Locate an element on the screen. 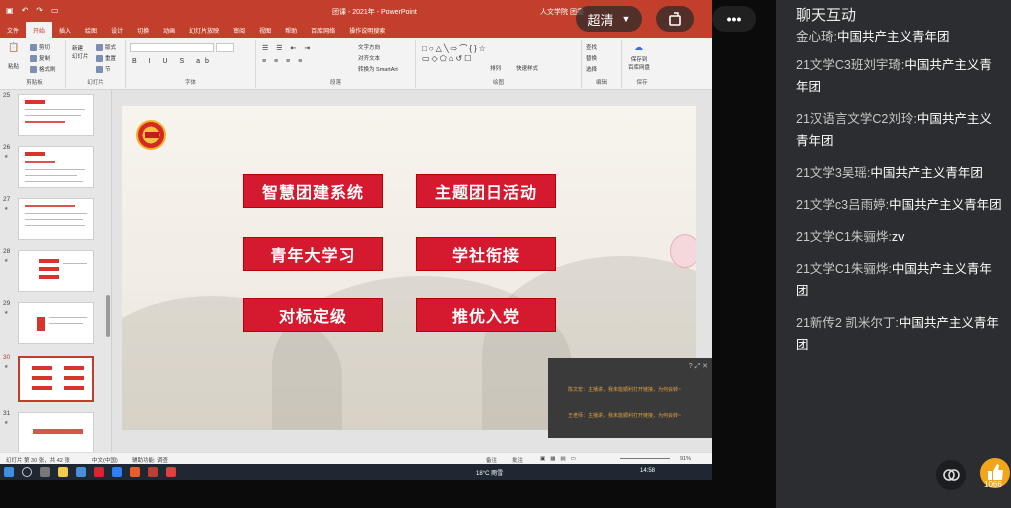  thumbnail-scrollbar is located at coordinates (108, 316).